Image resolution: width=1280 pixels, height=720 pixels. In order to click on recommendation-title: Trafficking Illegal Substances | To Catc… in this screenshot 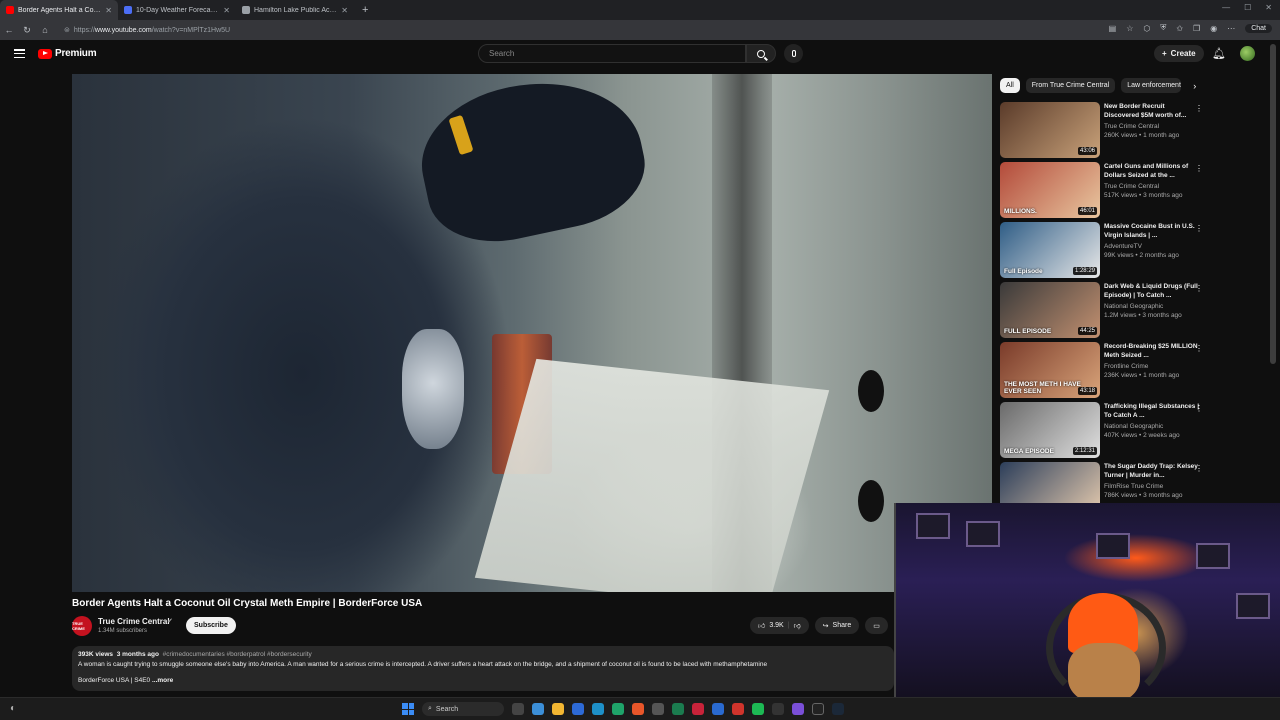, I will do `click(1152, 411)`.